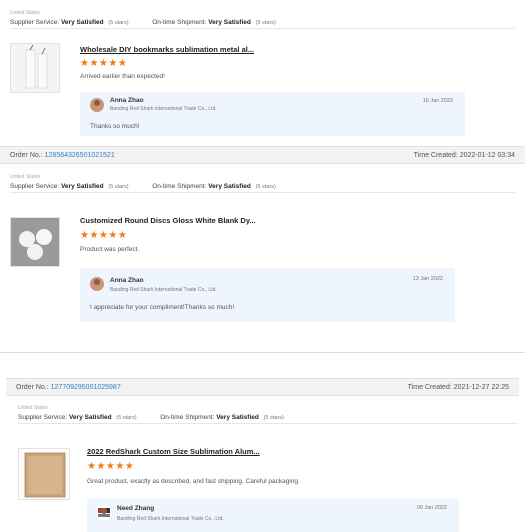  Describe the element at coordinates (431, 508) in the screenshot. I see `reply-date: 09 Jan 2022` at that location.